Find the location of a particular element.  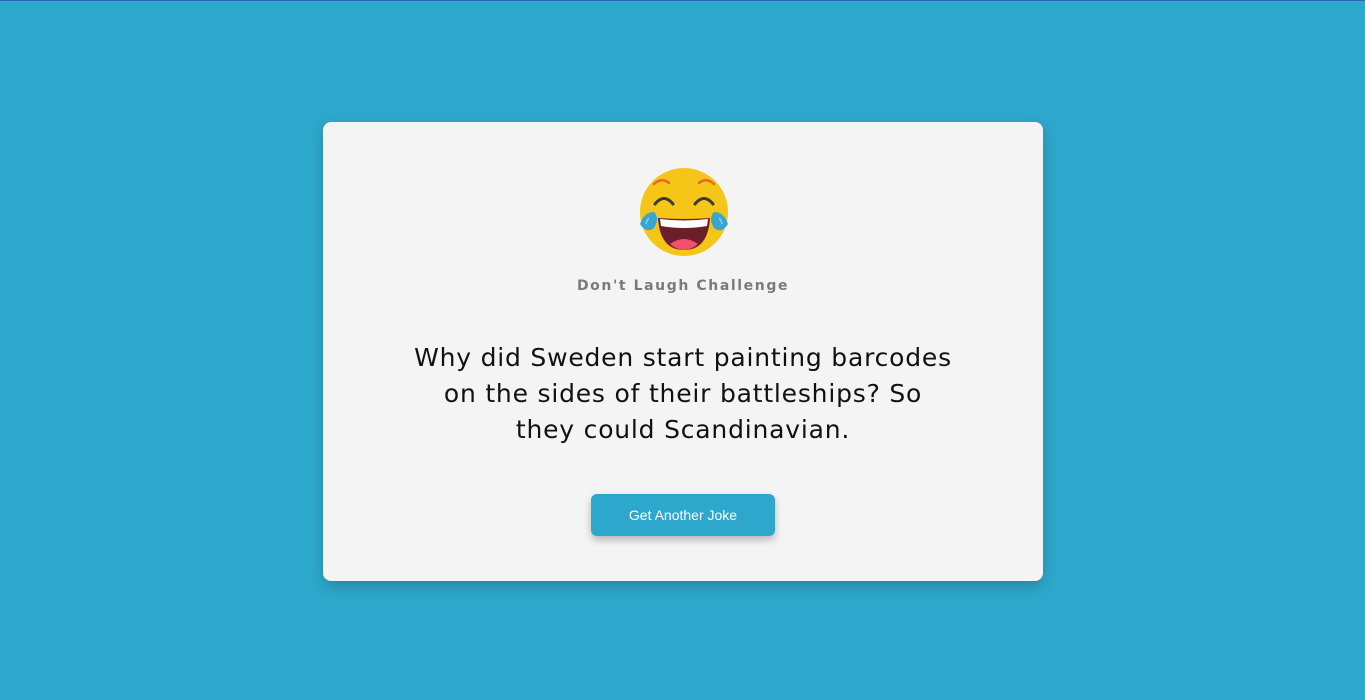

challenge-subtitle: Don't Laugh Challenge is located at coordinates (683, 286).